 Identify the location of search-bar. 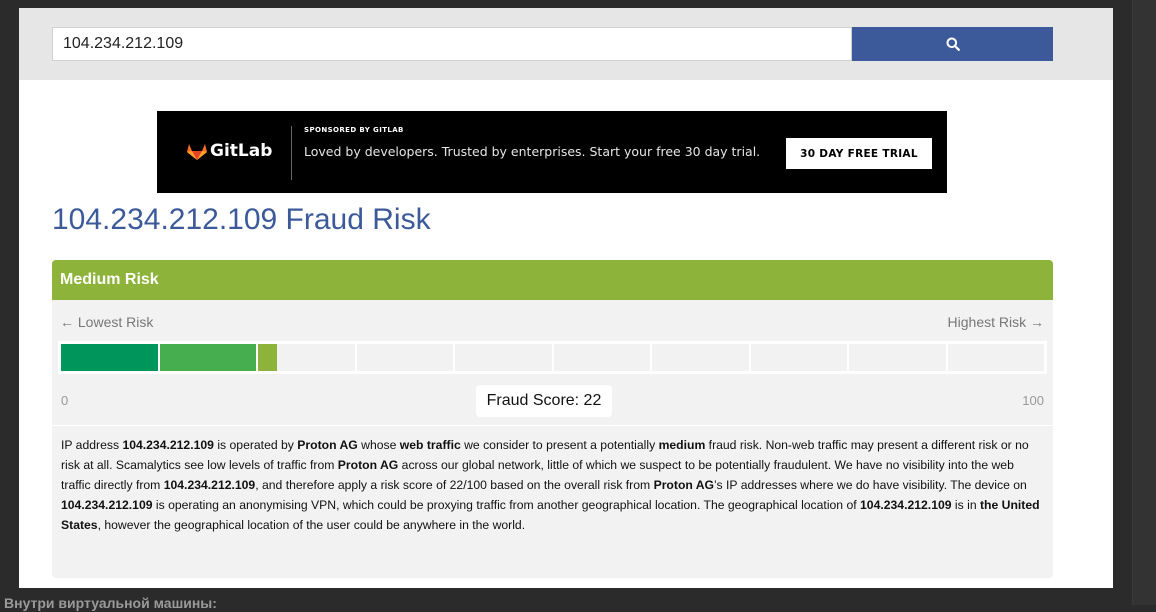
(566, 44).